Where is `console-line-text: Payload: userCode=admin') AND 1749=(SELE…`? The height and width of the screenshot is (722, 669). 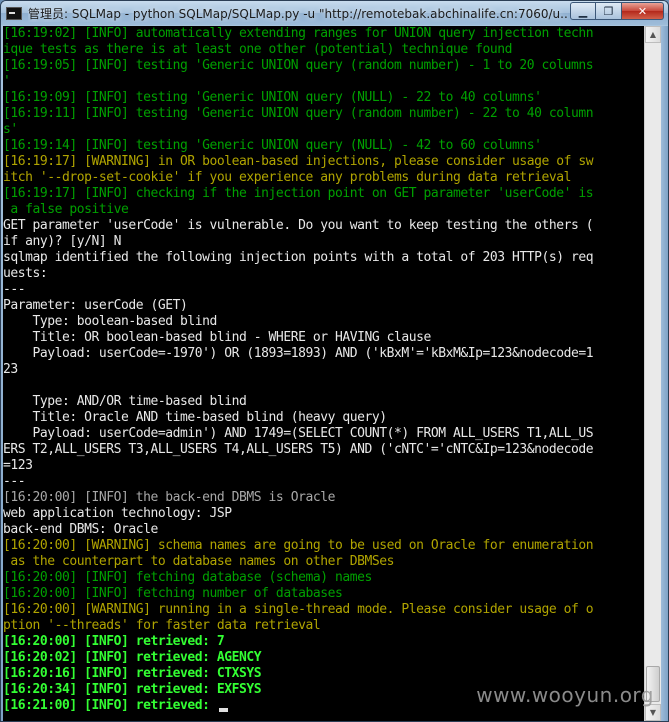
console-line-text: Payload: userCode=admin') AND 1749=(SELE… is located at coordinates (298, 433).